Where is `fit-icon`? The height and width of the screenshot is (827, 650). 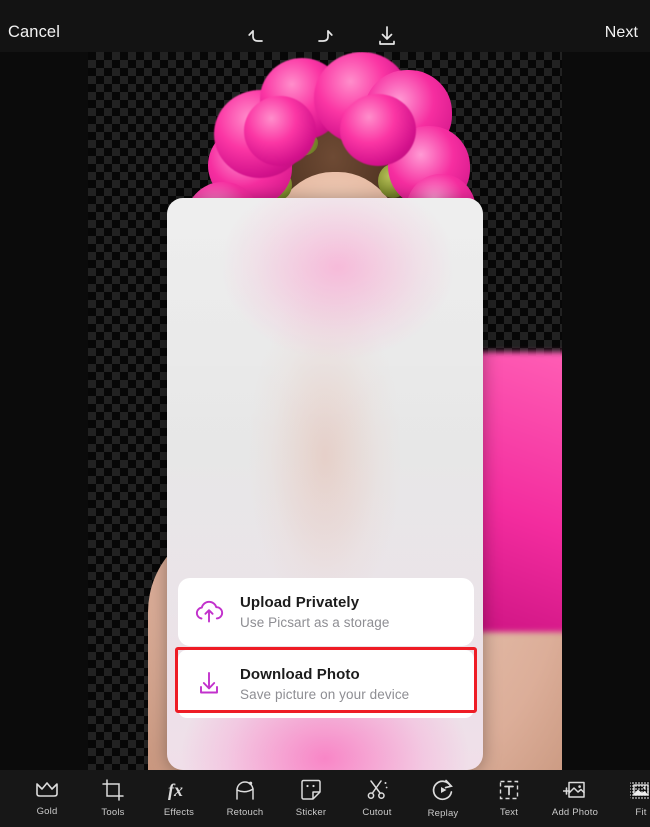 fit-icon is located at coordinates (640, 790).